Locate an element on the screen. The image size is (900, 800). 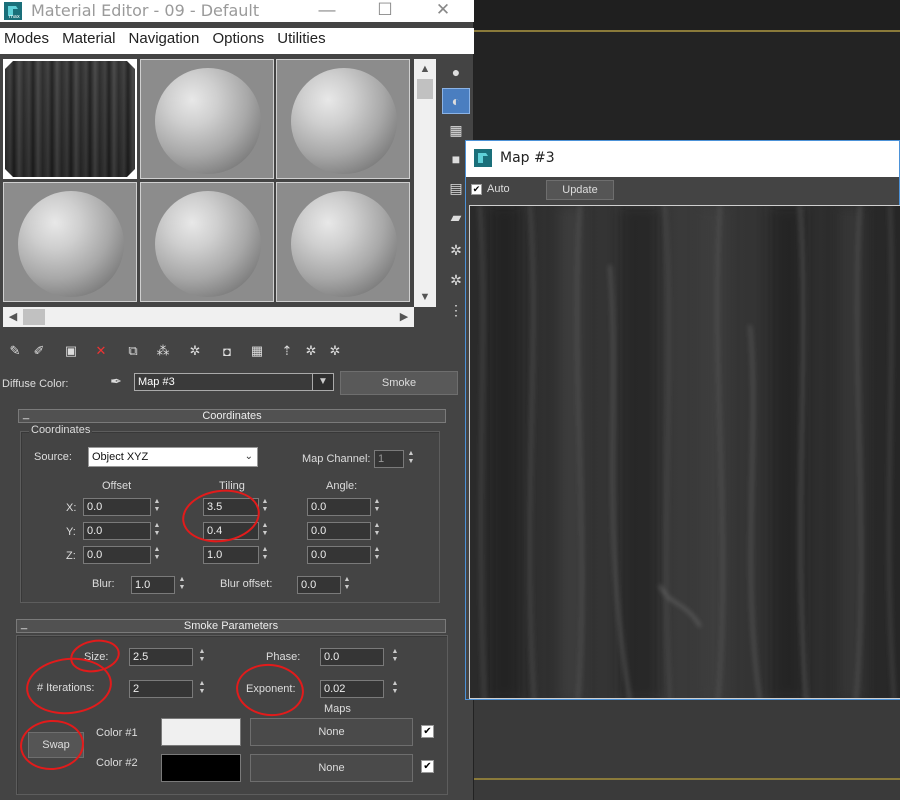
size-input: 2.5 is located at coordinates (161, 657).